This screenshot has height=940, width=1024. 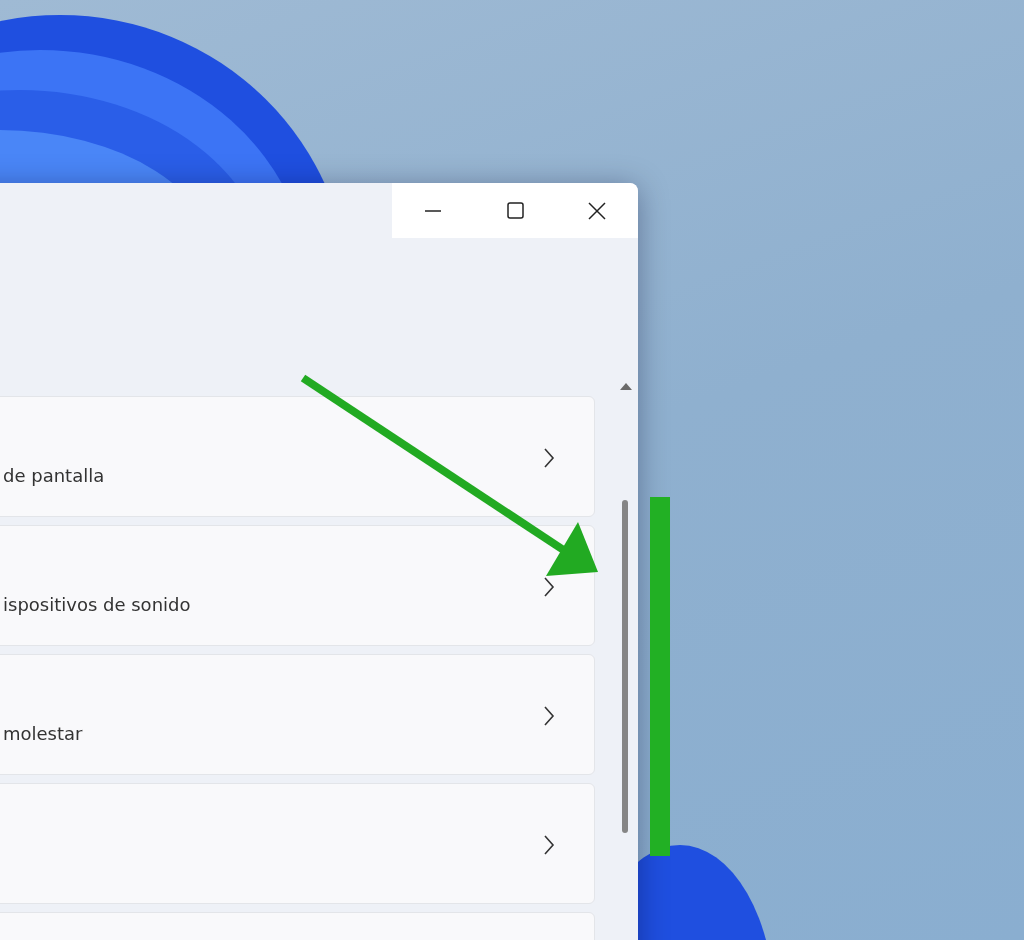 I want to click on setting-description: ispositivos de sonido, so click(x=97, y=604).